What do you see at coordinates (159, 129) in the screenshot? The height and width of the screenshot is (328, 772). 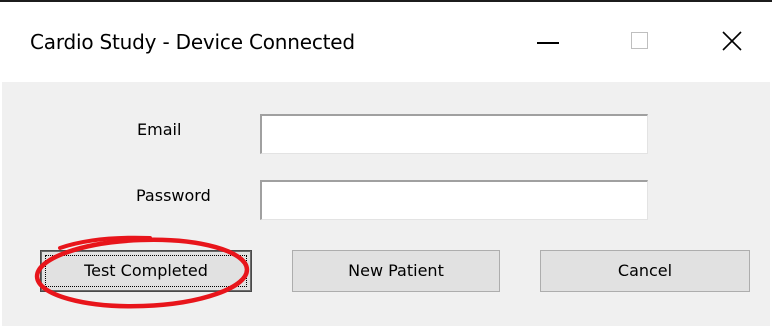 I see `email-label: Email` at bounding box center [159, 129].